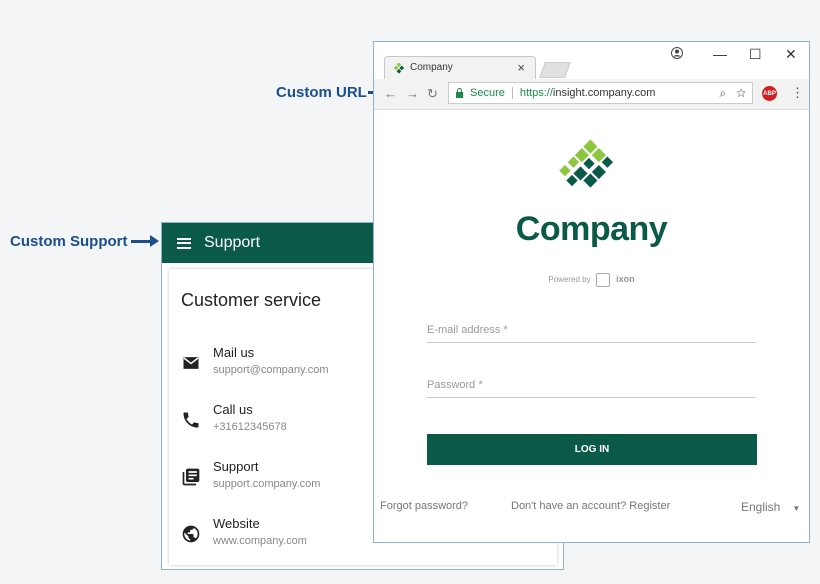 This screenshot has width=820, height=584. What do you see at coordinates (755, 54) in the screenshot?
I see `maximize-icon: ☐` at bounding box center [755, 54].